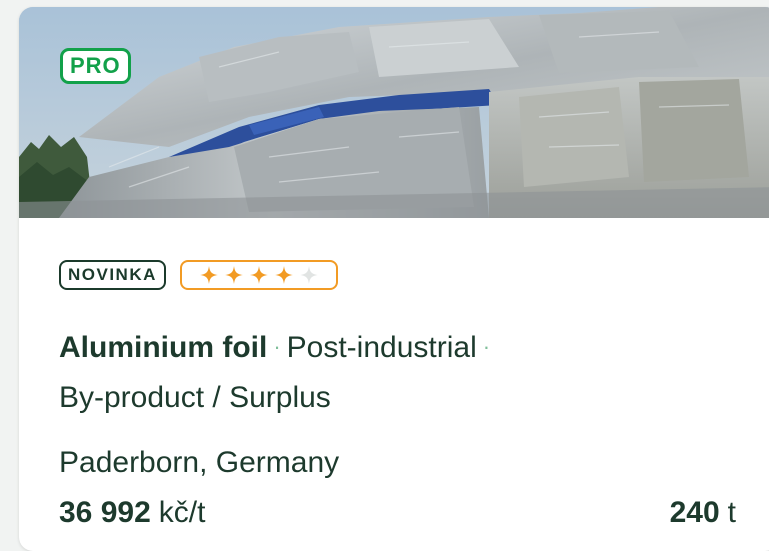  I want to click on listing-title: Aluminium foil · Post-industrial ·, so click(277, 349).